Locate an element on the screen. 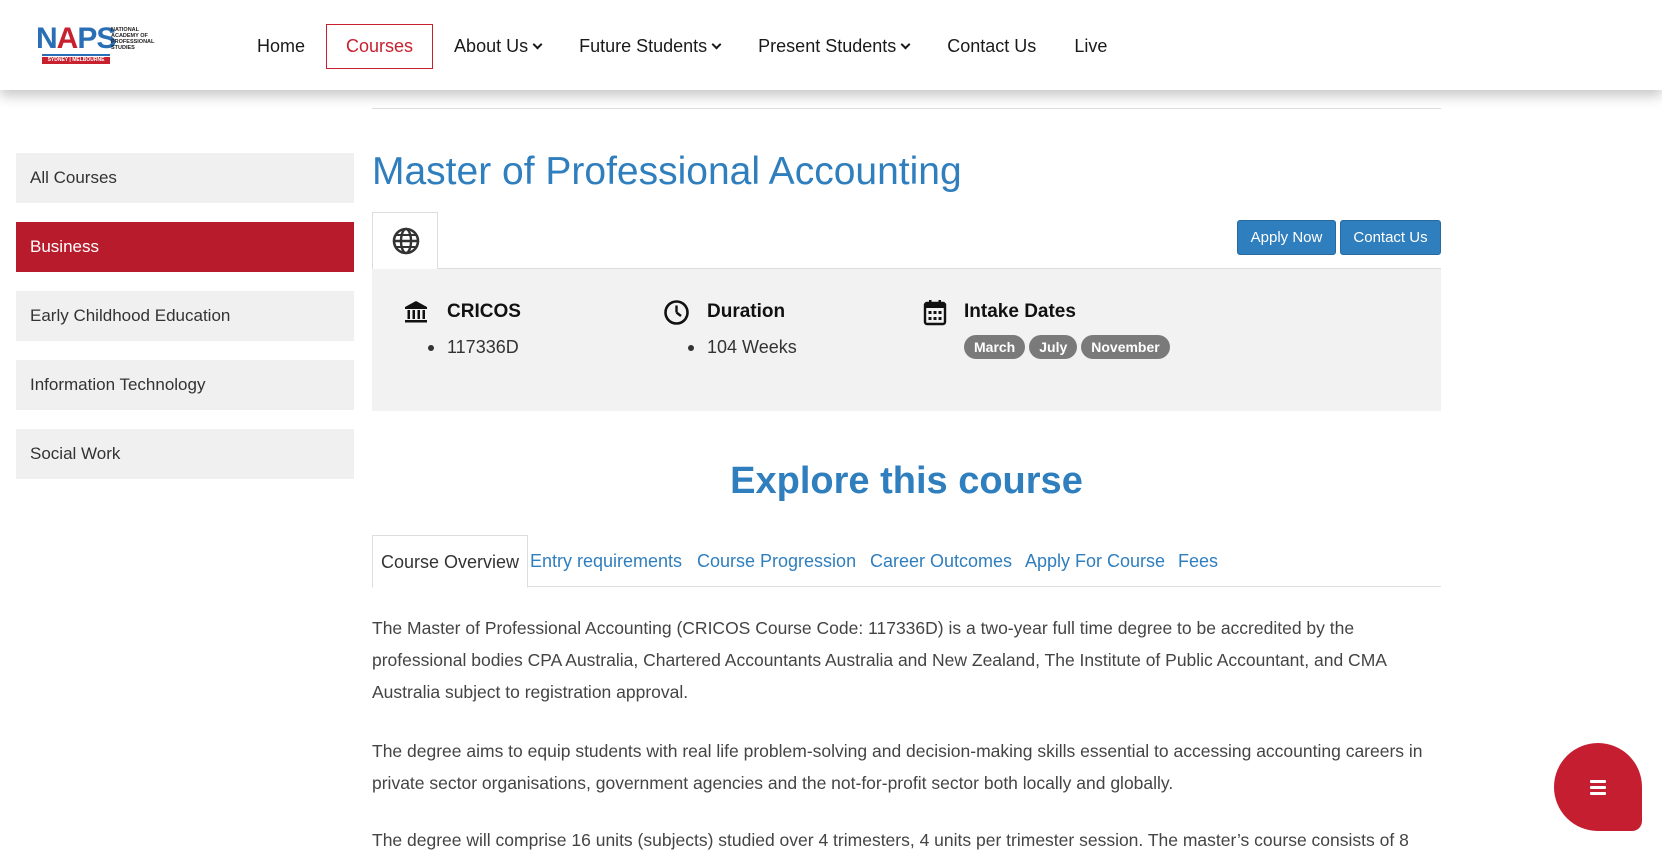  nav-home: Home is located at coordinates (281, 46).